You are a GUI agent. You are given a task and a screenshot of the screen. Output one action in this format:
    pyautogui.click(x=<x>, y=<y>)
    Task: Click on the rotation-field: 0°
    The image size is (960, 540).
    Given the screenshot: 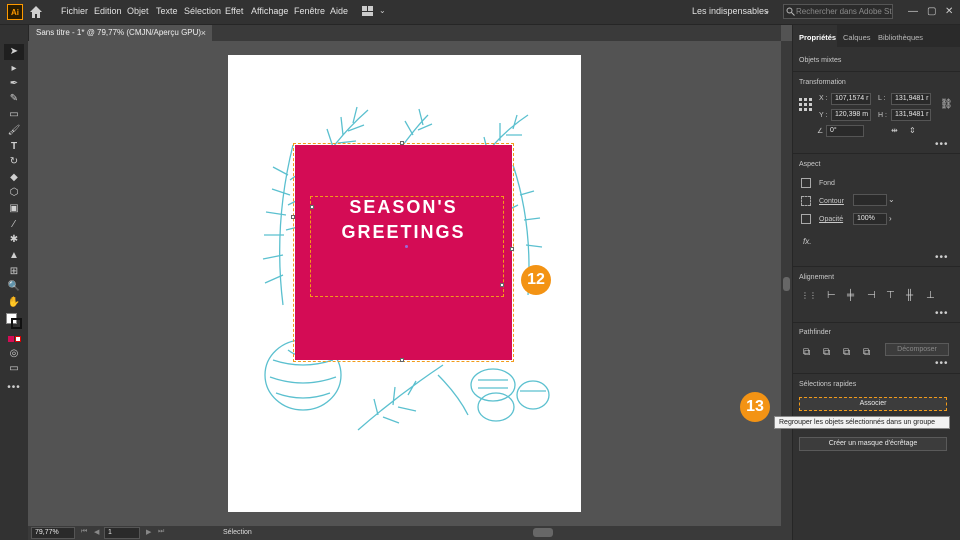 What is the action you would take?
    pyautogui.click(x=845, y=131)
    